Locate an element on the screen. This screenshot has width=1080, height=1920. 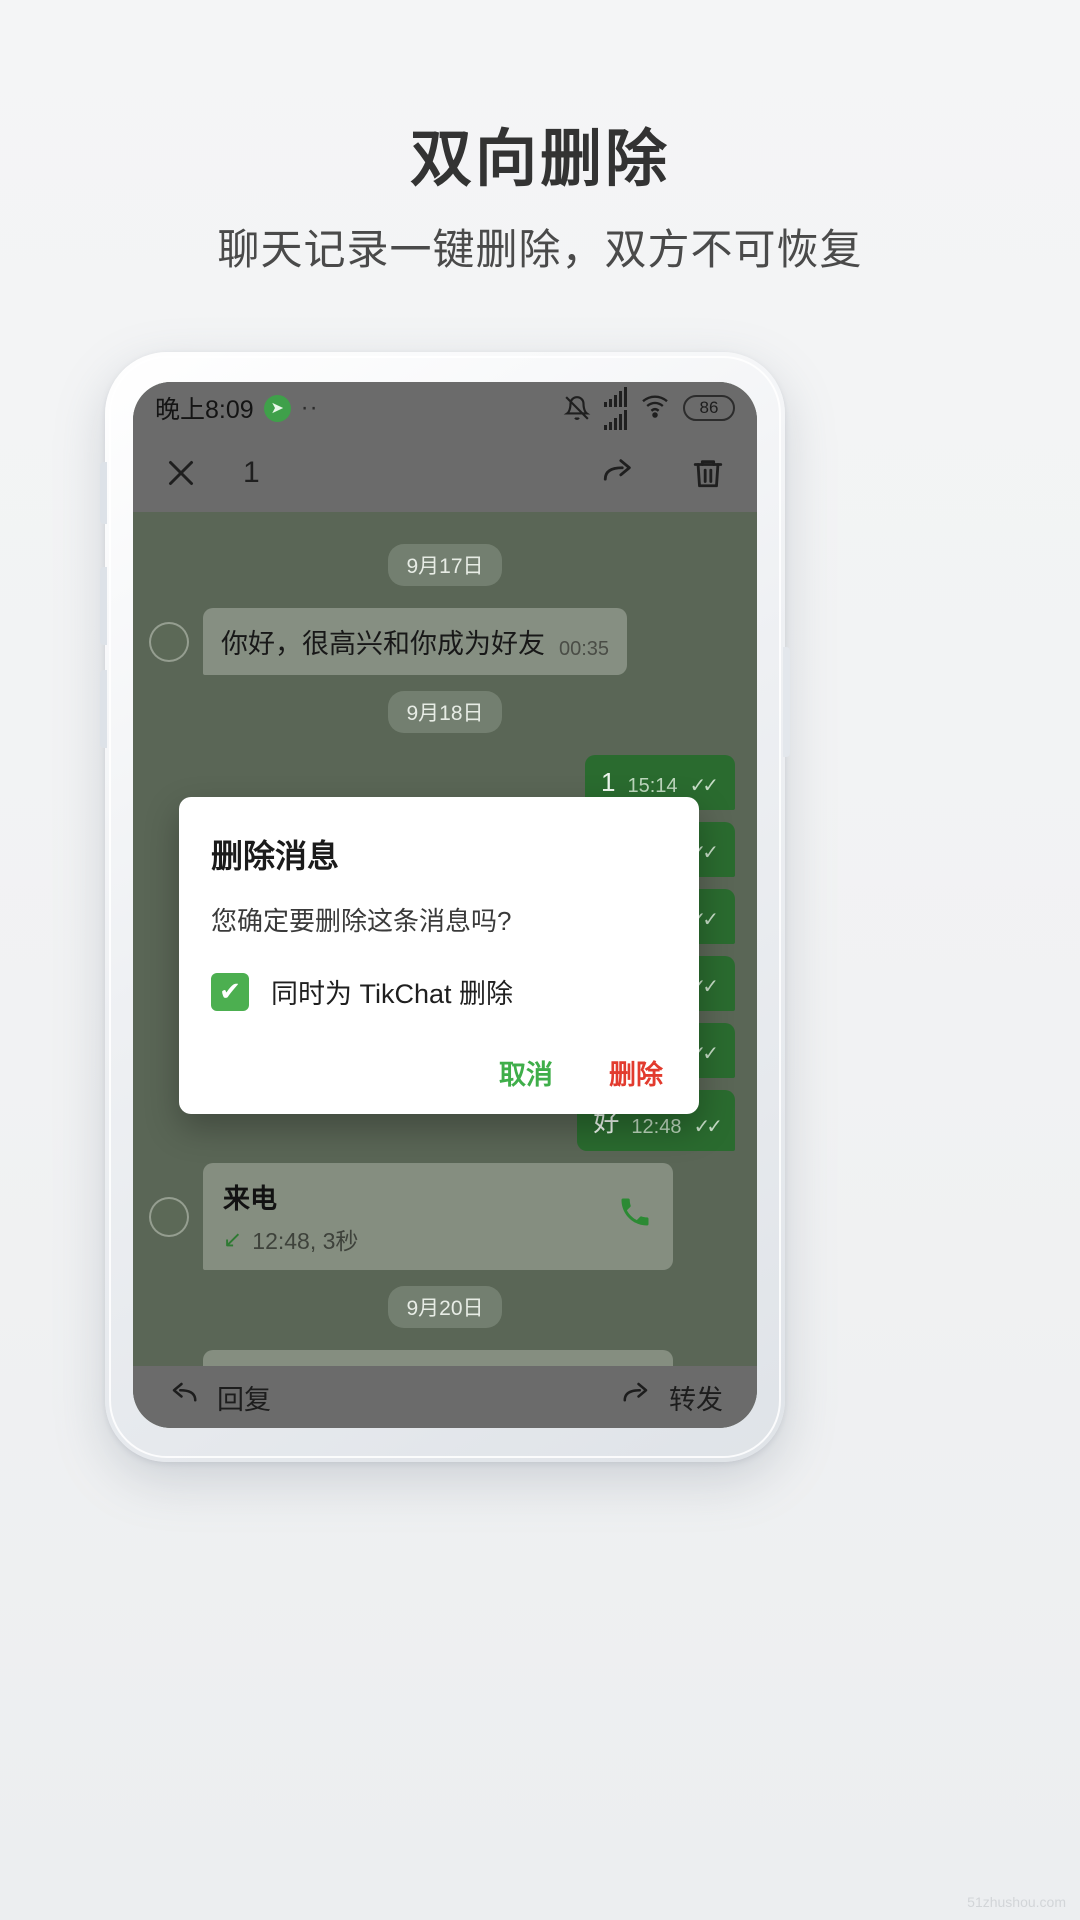
reply-label: 回复 is located at coordinates (244, 1399).